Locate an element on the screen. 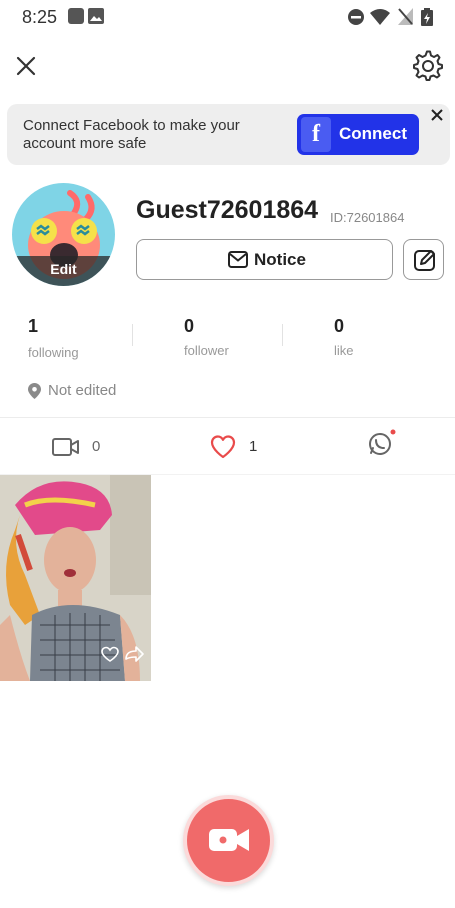 The width and height of the screenshot is (455, 908). avatar-edit-label: Edit is located at coordinates (63, 271).